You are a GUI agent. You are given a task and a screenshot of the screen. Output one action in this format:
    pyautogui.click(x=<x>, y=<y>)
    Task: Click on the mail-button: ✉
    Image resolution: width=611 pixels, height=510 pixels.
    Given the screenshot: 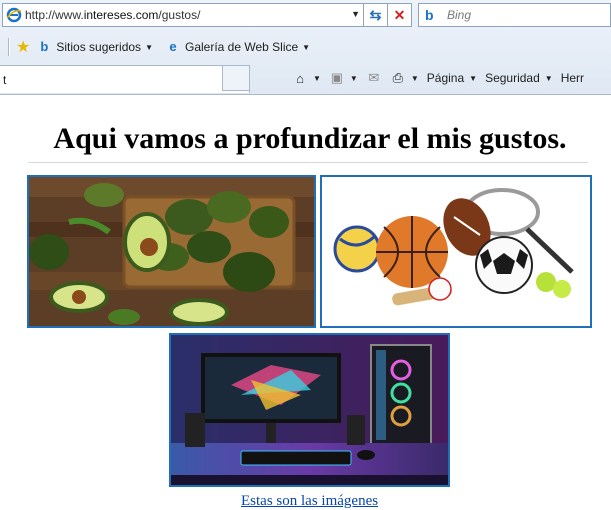 What is the action you would take?
    pyautogui.click(x=374, y=78)
    